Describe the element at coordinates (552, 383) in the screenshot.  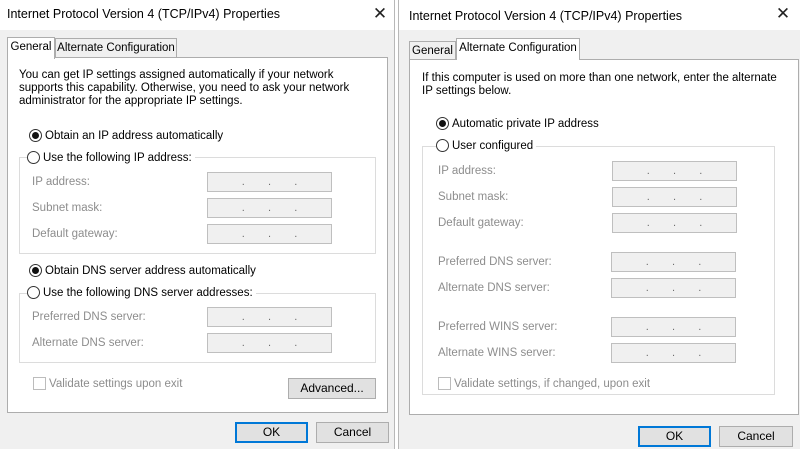
I see `validate-label: Validate settings, if changed, upon exit` at that location.